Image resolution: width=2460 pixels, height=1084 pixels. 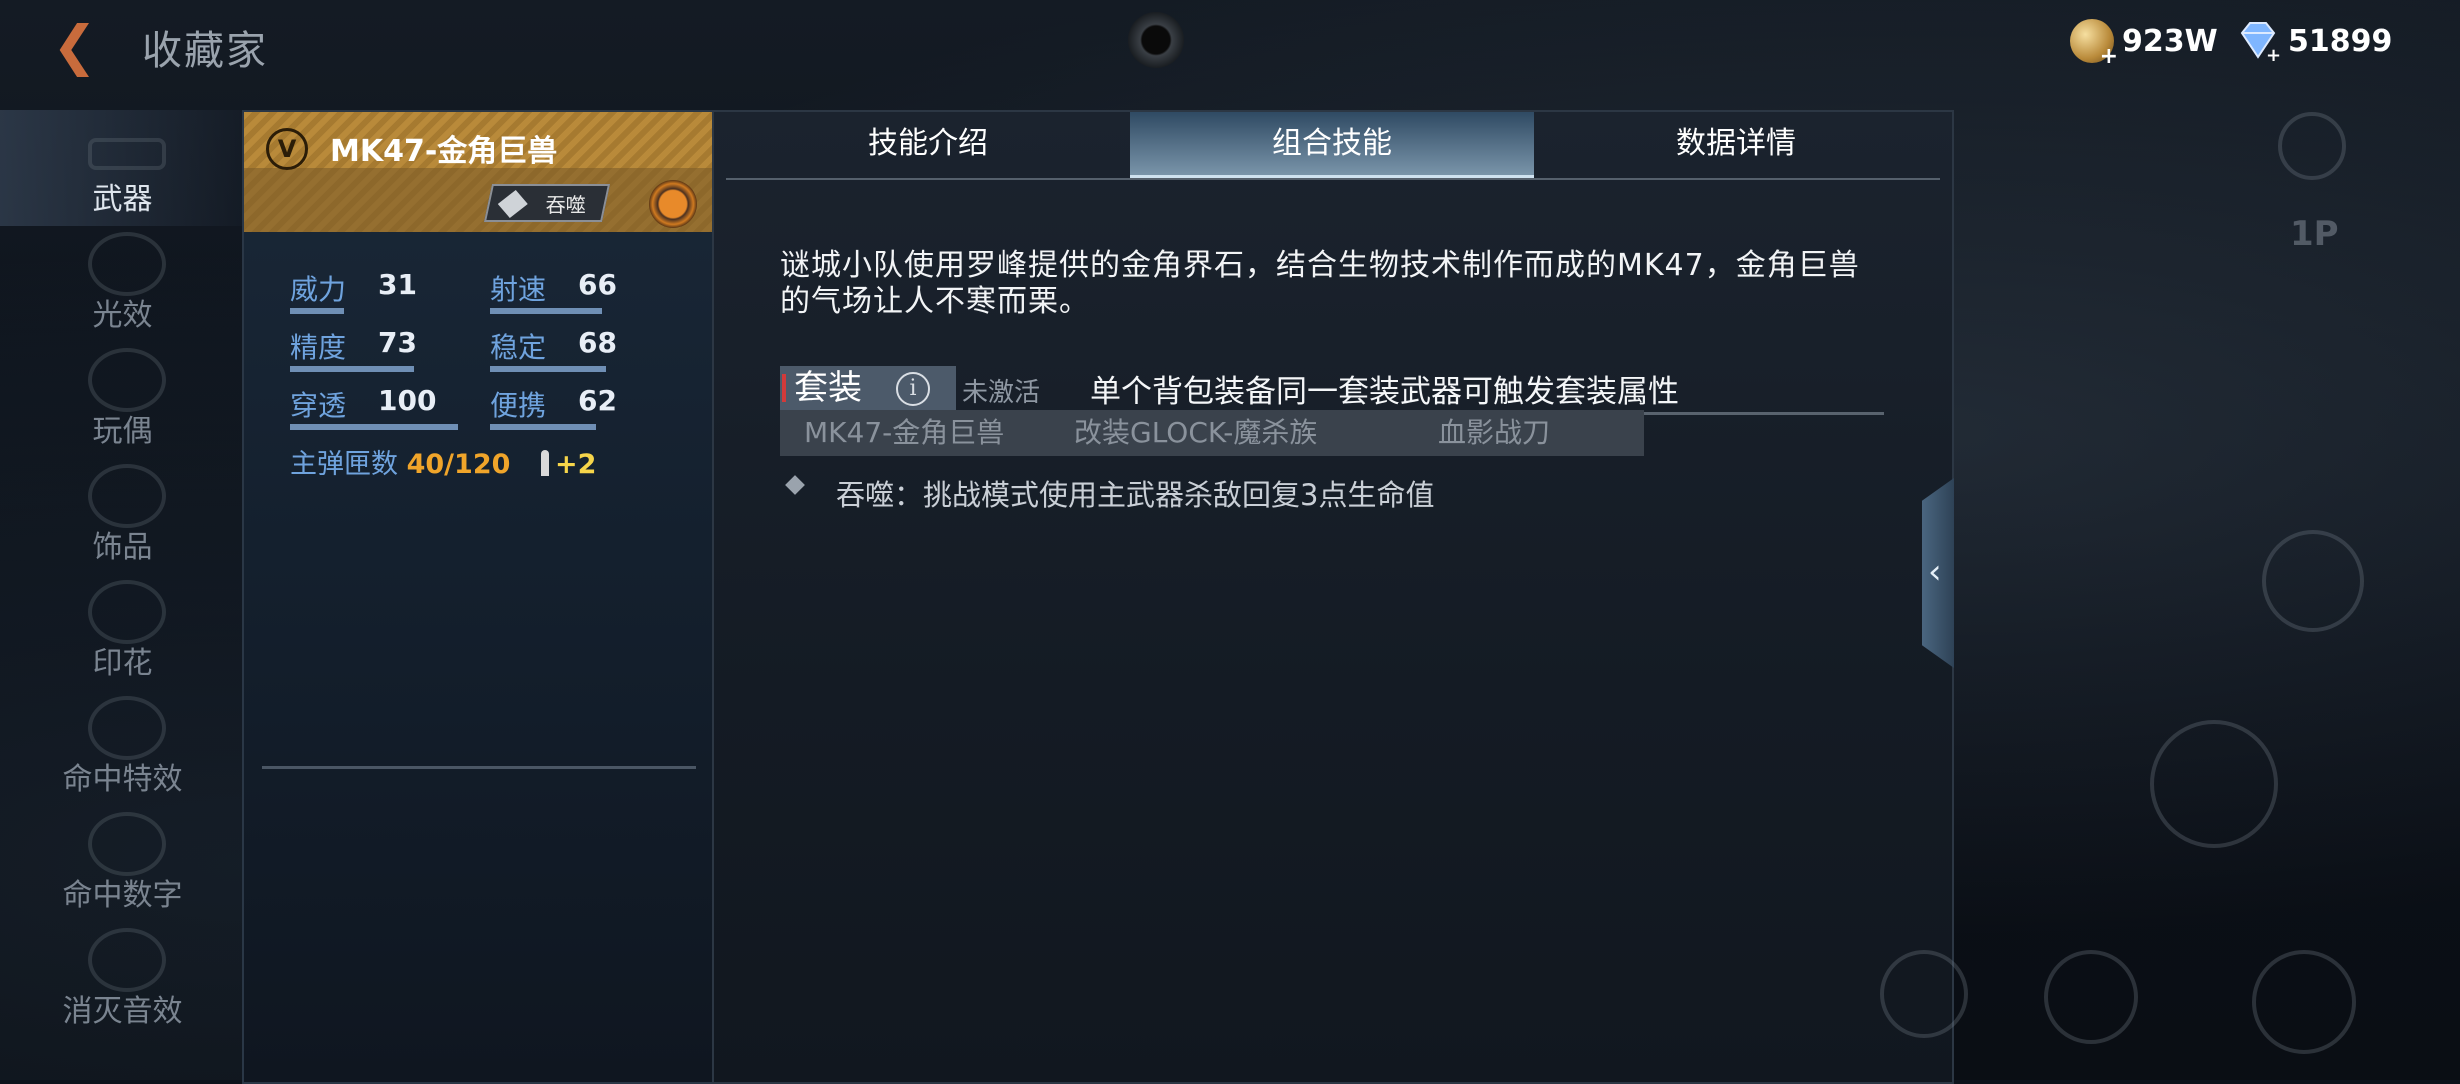 What do you see at coordinates (127, 612) in the screenshot?
I see `sticker-icon` at bounding box center [127, 612].